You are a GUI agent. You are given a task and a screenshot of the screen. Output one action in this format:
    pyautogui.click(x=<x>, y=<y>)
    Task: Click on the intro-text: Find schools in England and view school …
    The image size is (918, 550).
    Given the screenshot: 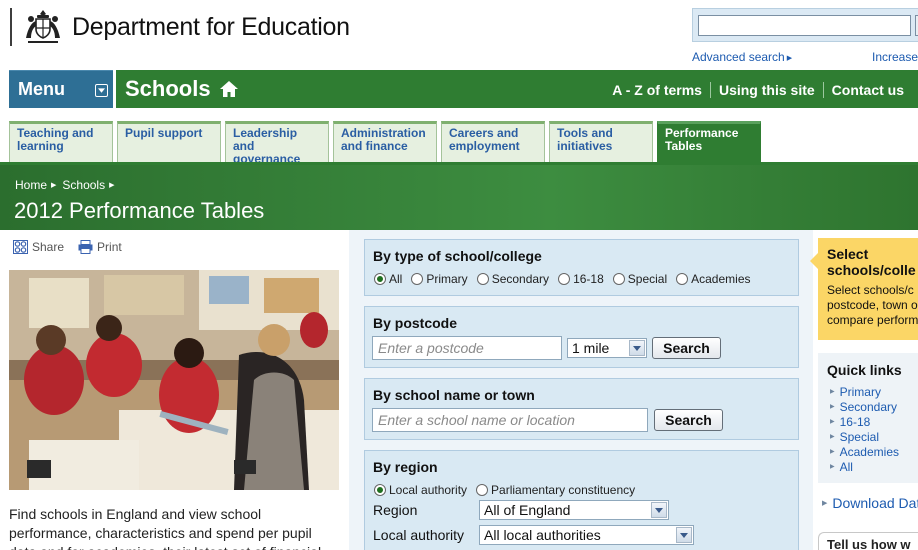 What is the action you would take?
    pyautogui.click(x=165, y=528)
    